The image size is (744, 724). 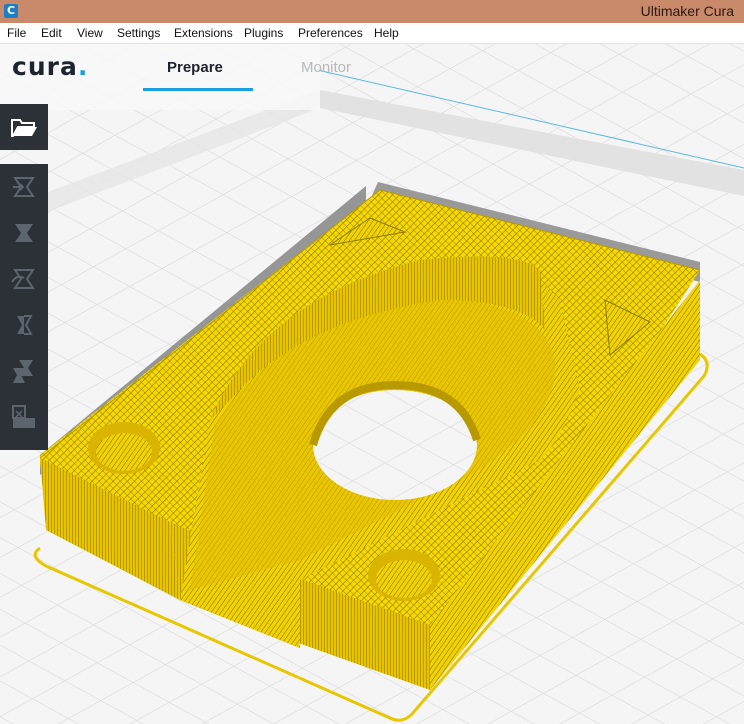 I want to click on title-bar: C Ultimaker Cura, so click(x=372, y=11).